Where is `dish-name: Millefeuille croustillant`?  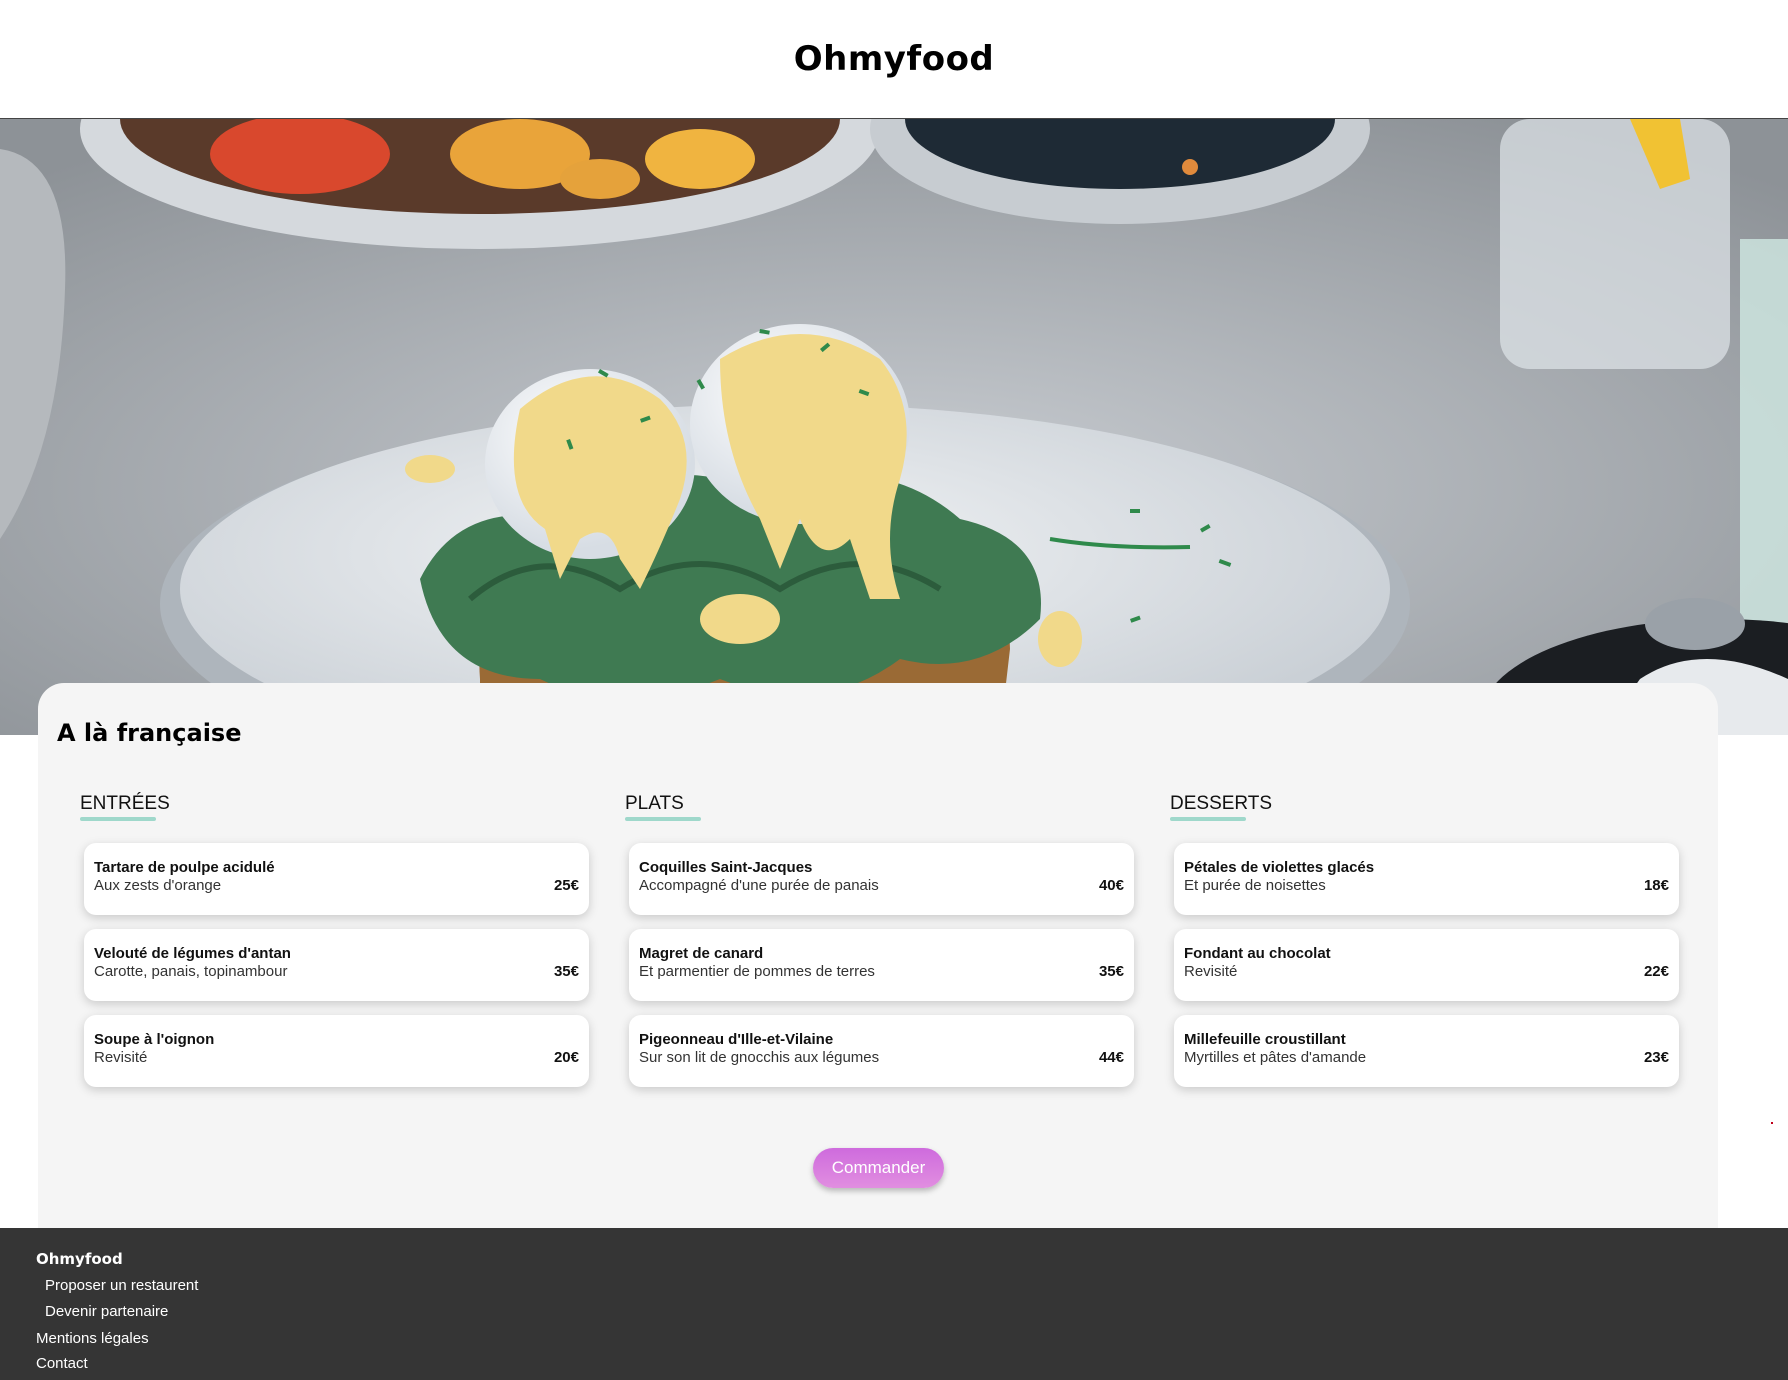 dish-name: Millefeuille croustillant is located at coordinates (1265, 1039).